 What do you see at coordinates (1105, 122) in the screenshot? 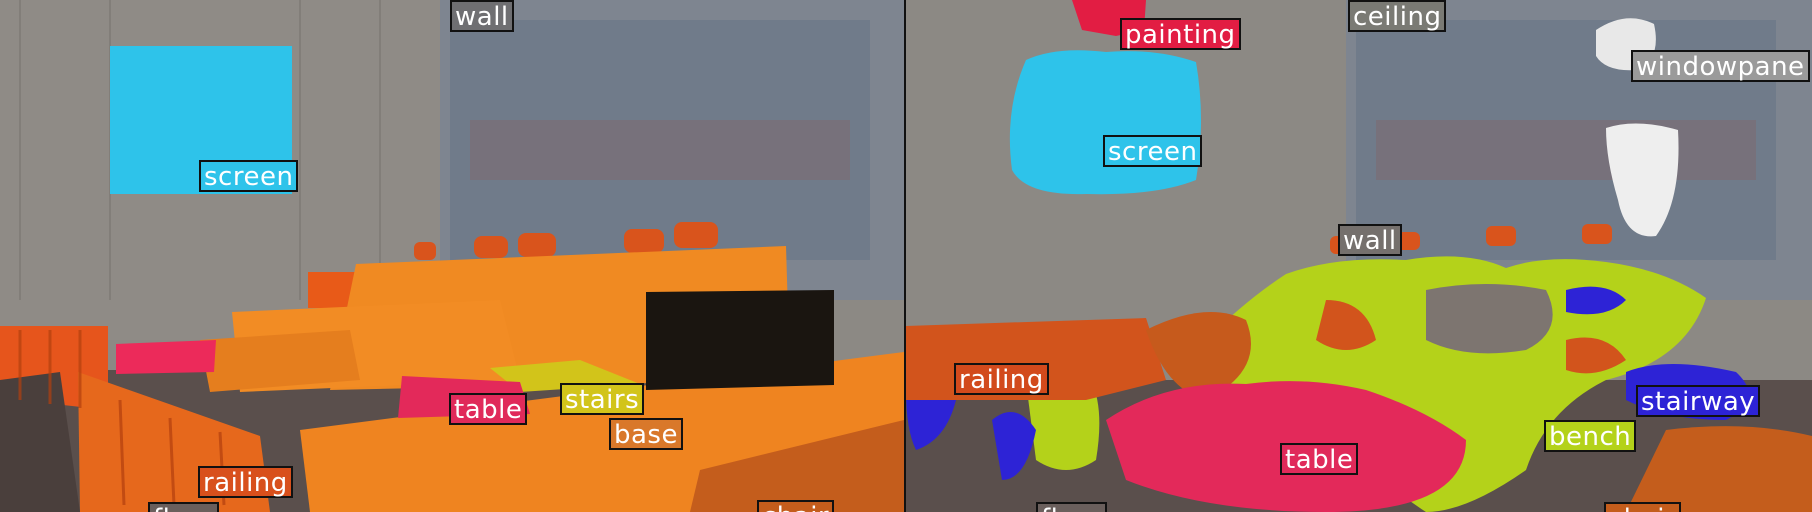
I see `screen-mask` at bounding box center [1105, 122].